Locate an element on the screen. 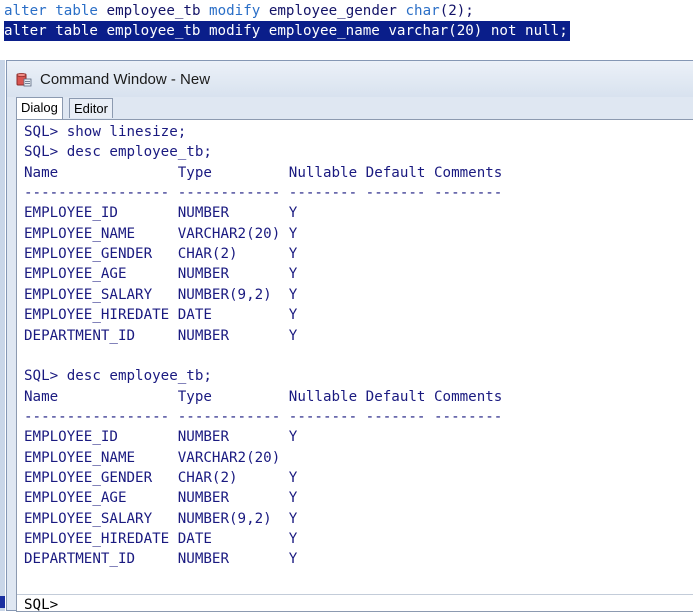 The image size is (693, 615). console-line: EMPLOYEE_NAME VARCHAR2(20) Y is located at coordinates (161, 233).